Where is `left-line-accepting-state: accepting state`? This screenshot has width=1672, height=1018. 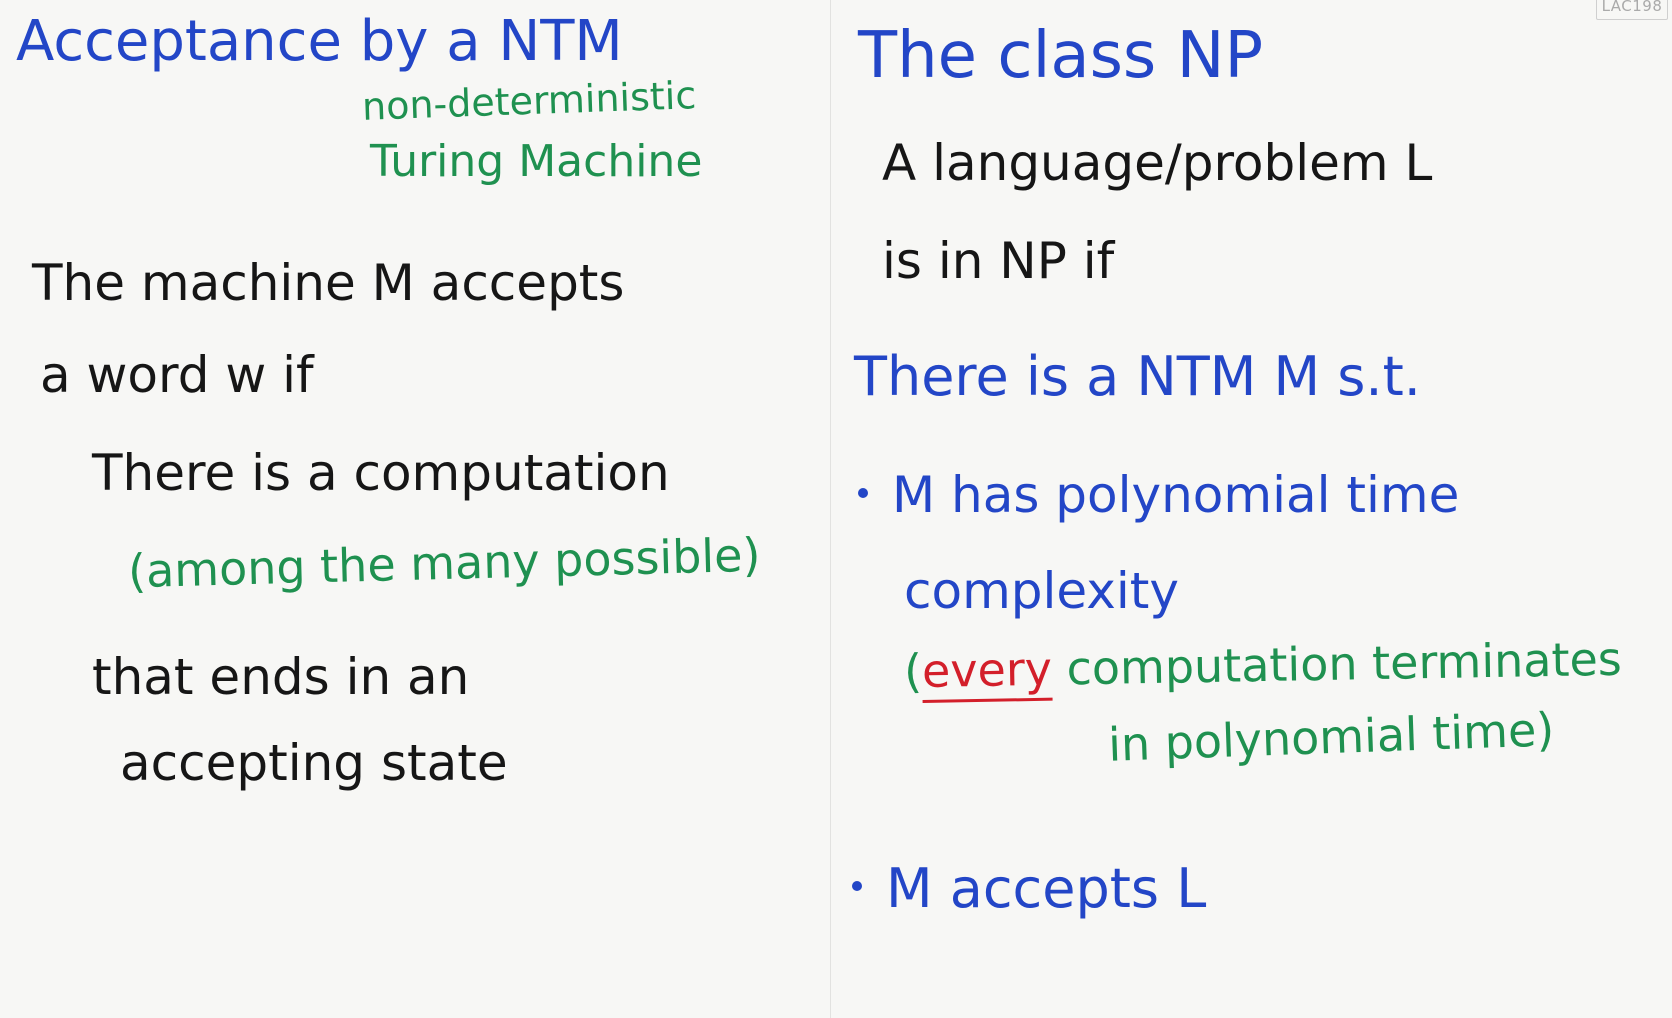 left-line-accepting-state: accepting state is located at coordinates (314, 763).